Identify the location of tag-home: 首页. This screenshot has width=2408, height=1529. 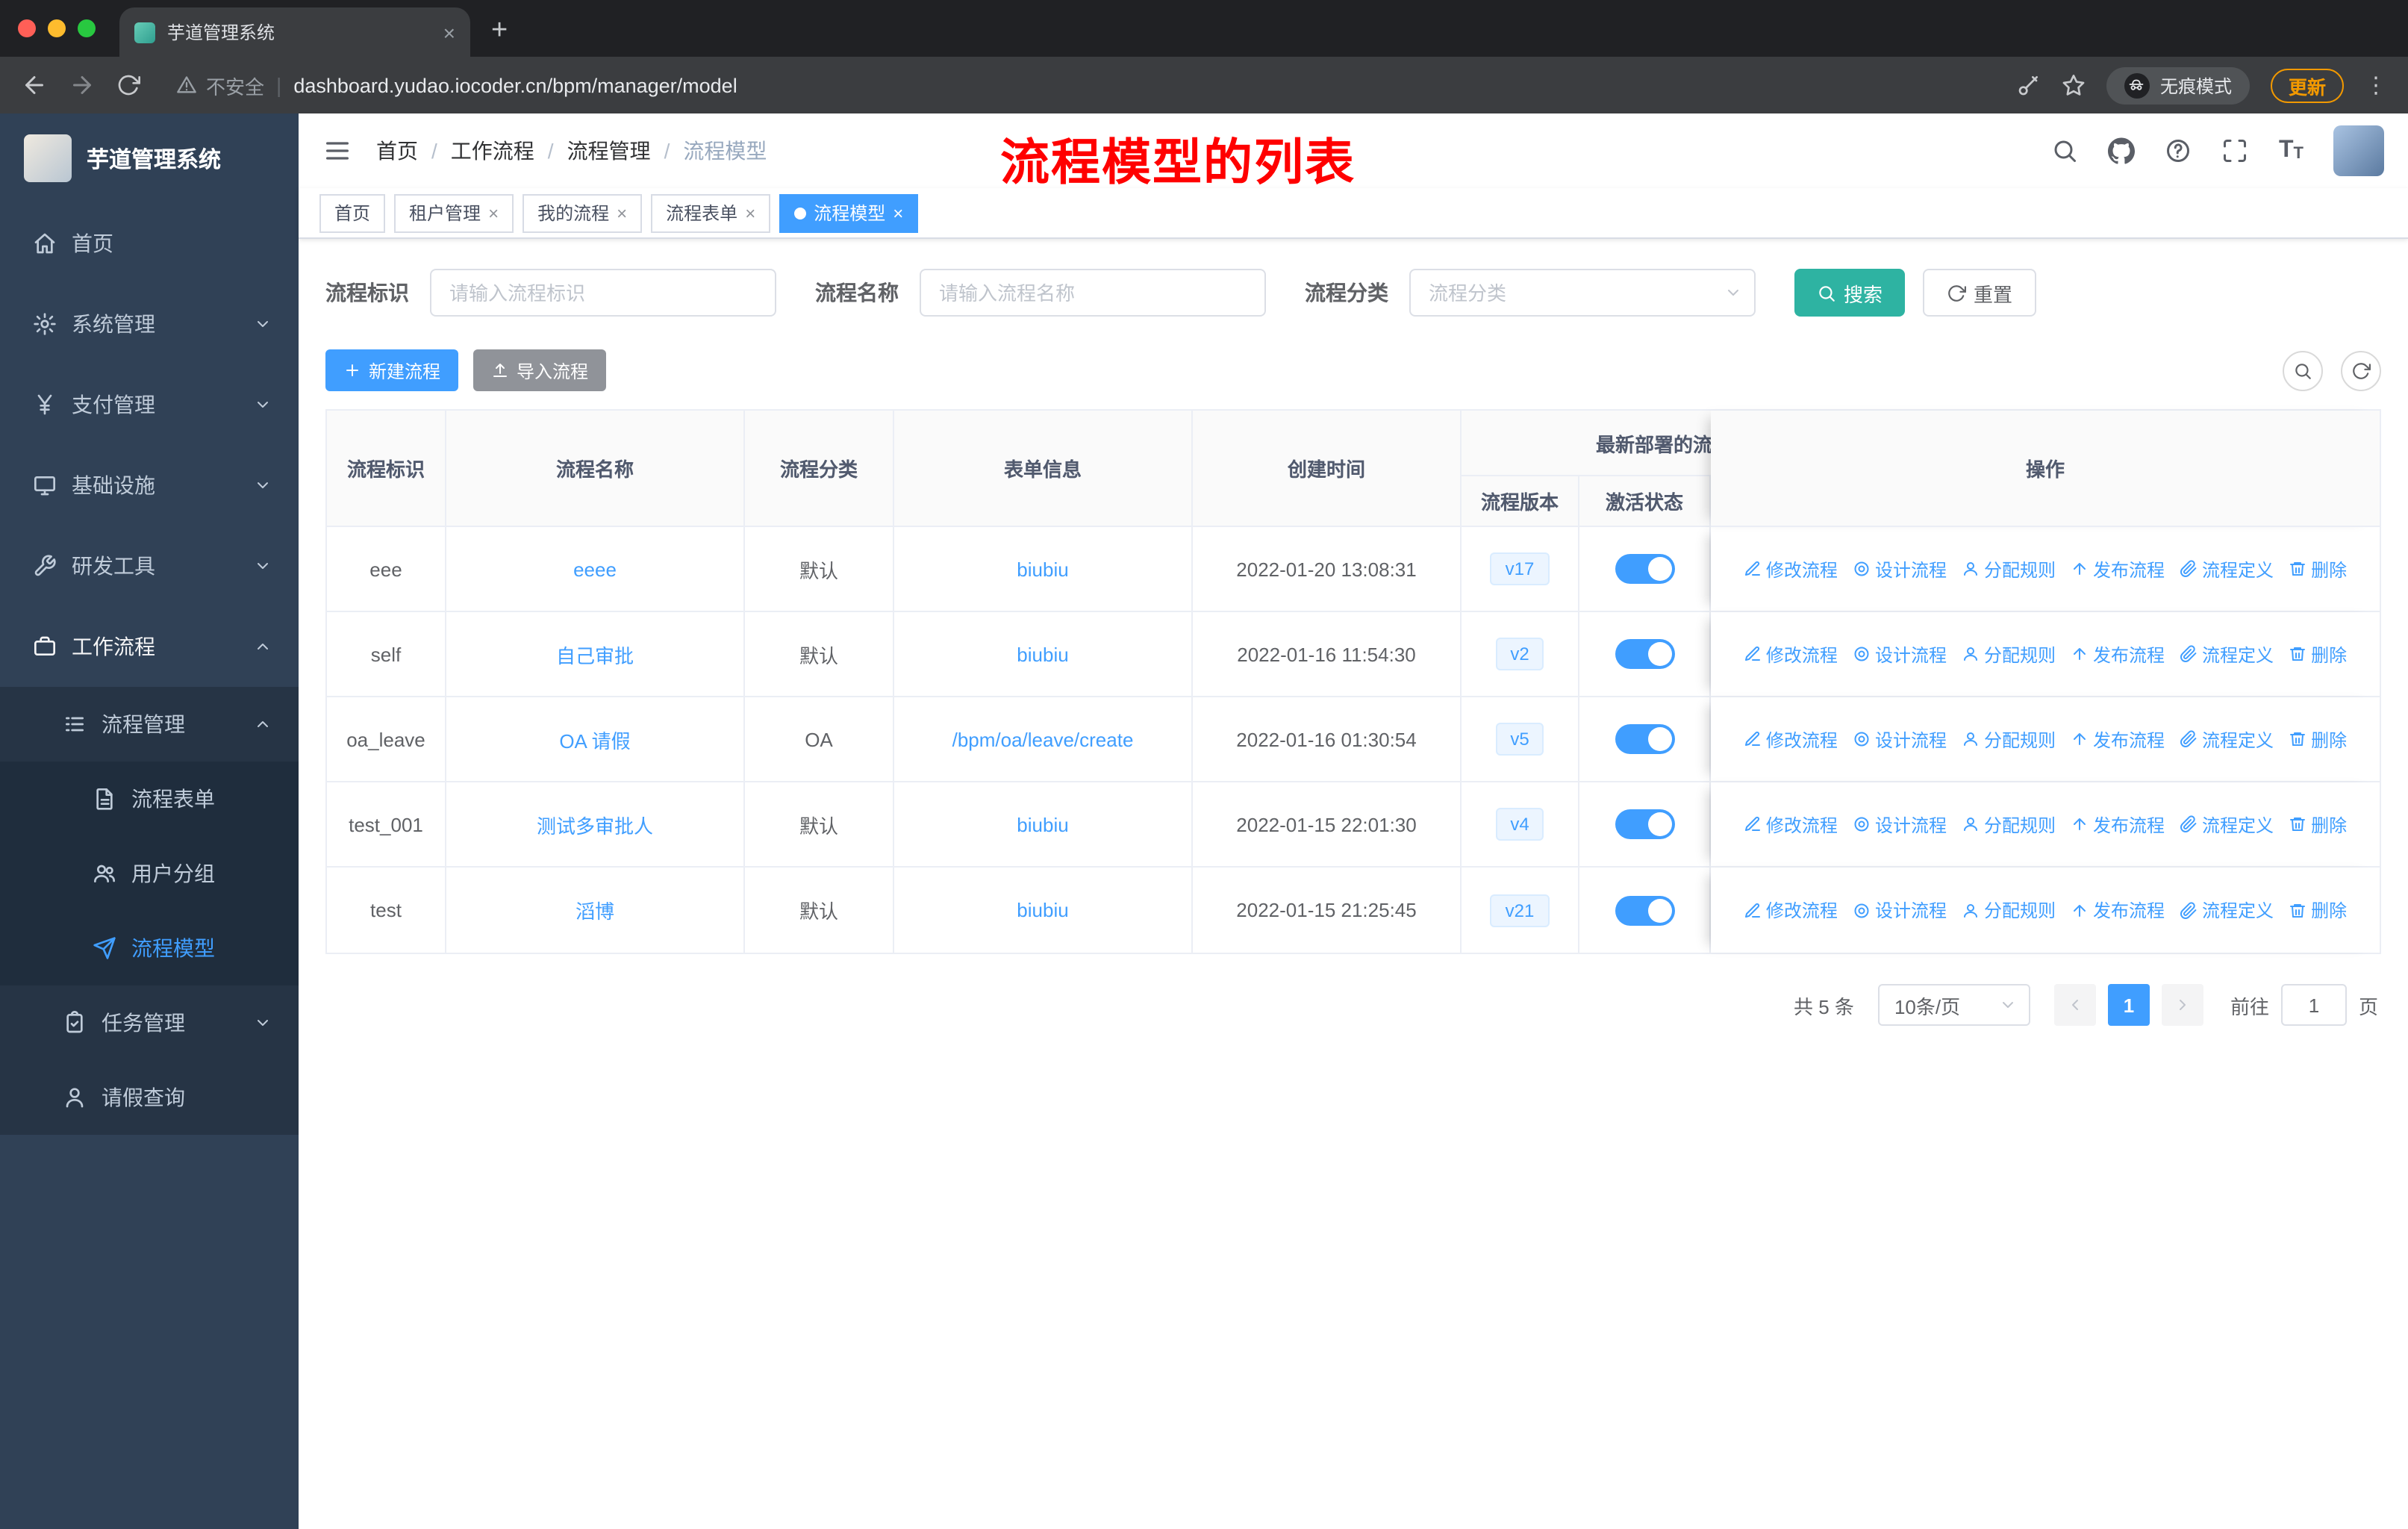
(352, 213).